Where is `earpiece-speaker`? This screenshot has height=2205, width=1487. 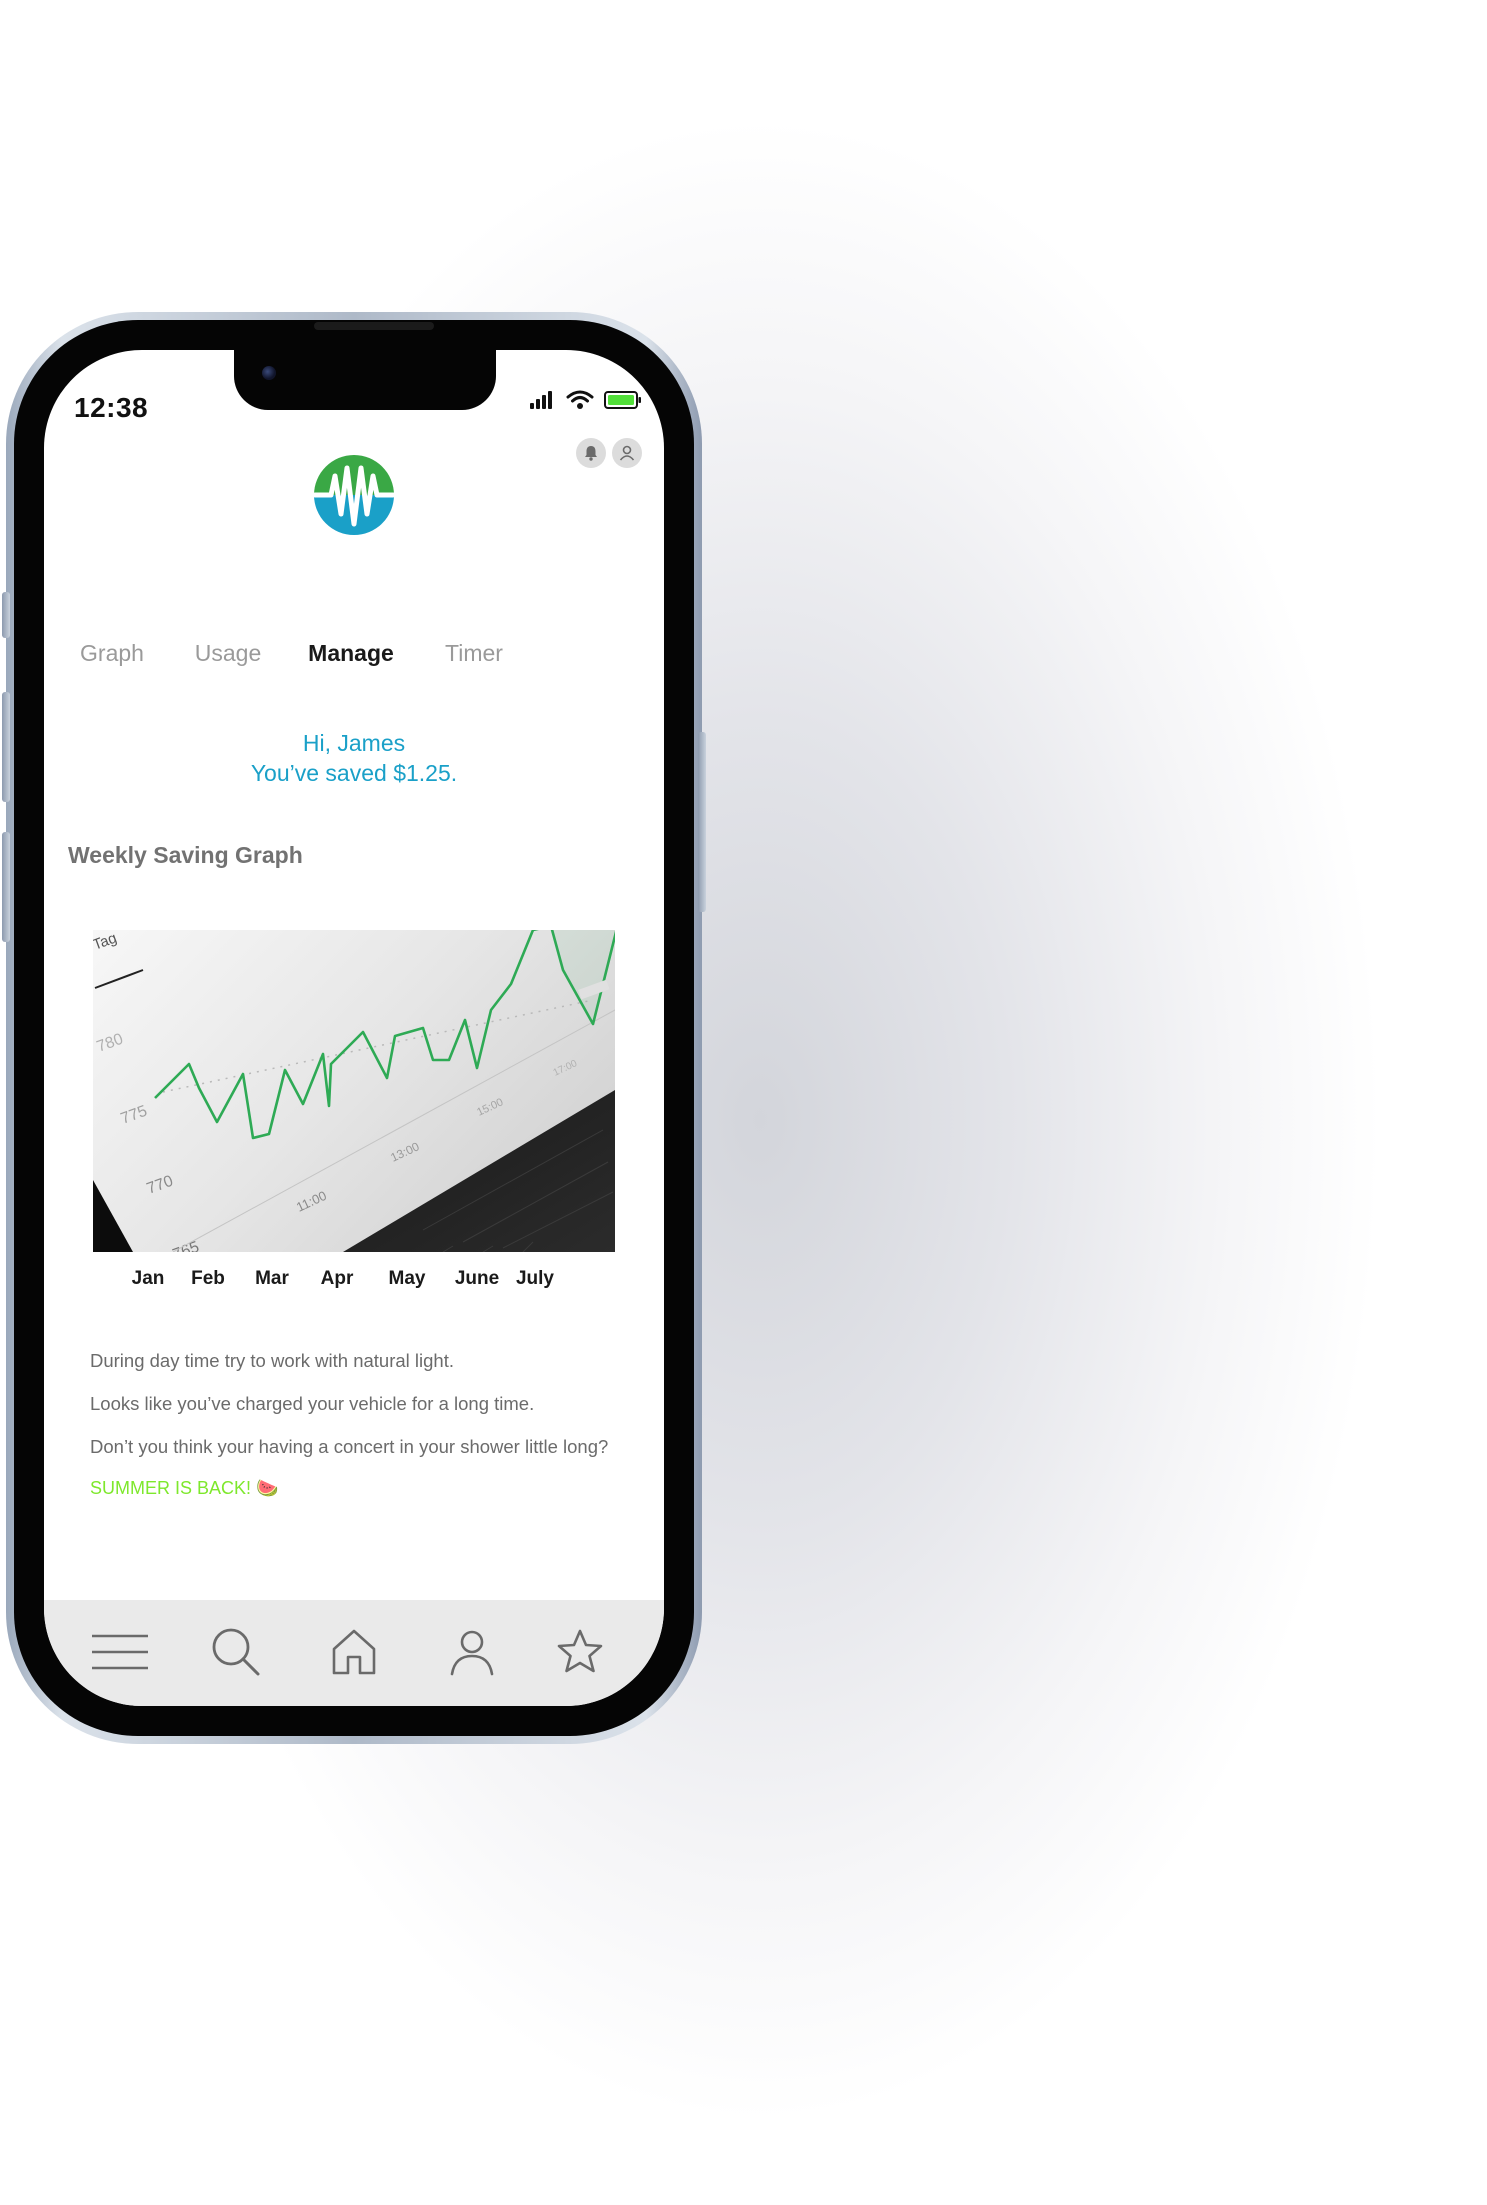
earpiece-speaker is located at coordinates (374, 326).